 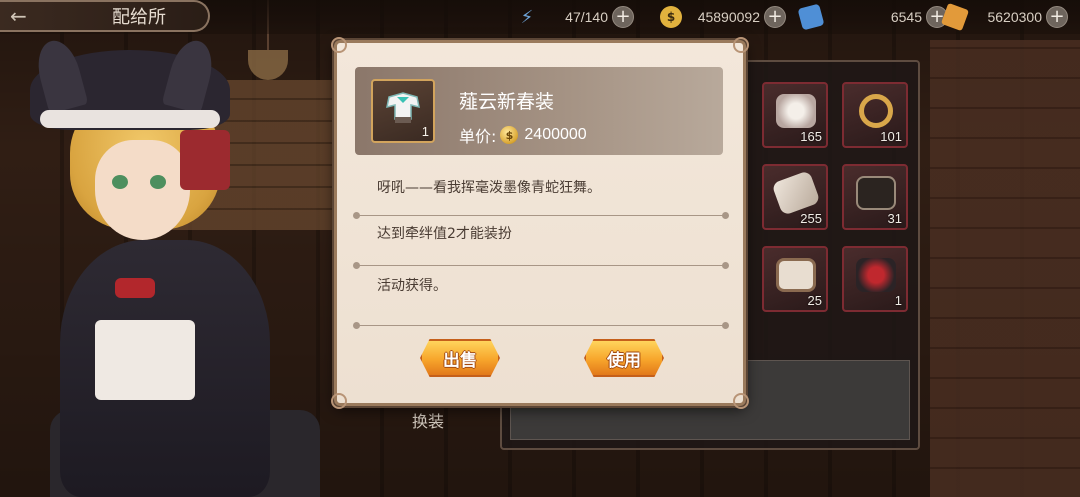 I want to click on inventory-slot: 31, so click(x=875, y=197).